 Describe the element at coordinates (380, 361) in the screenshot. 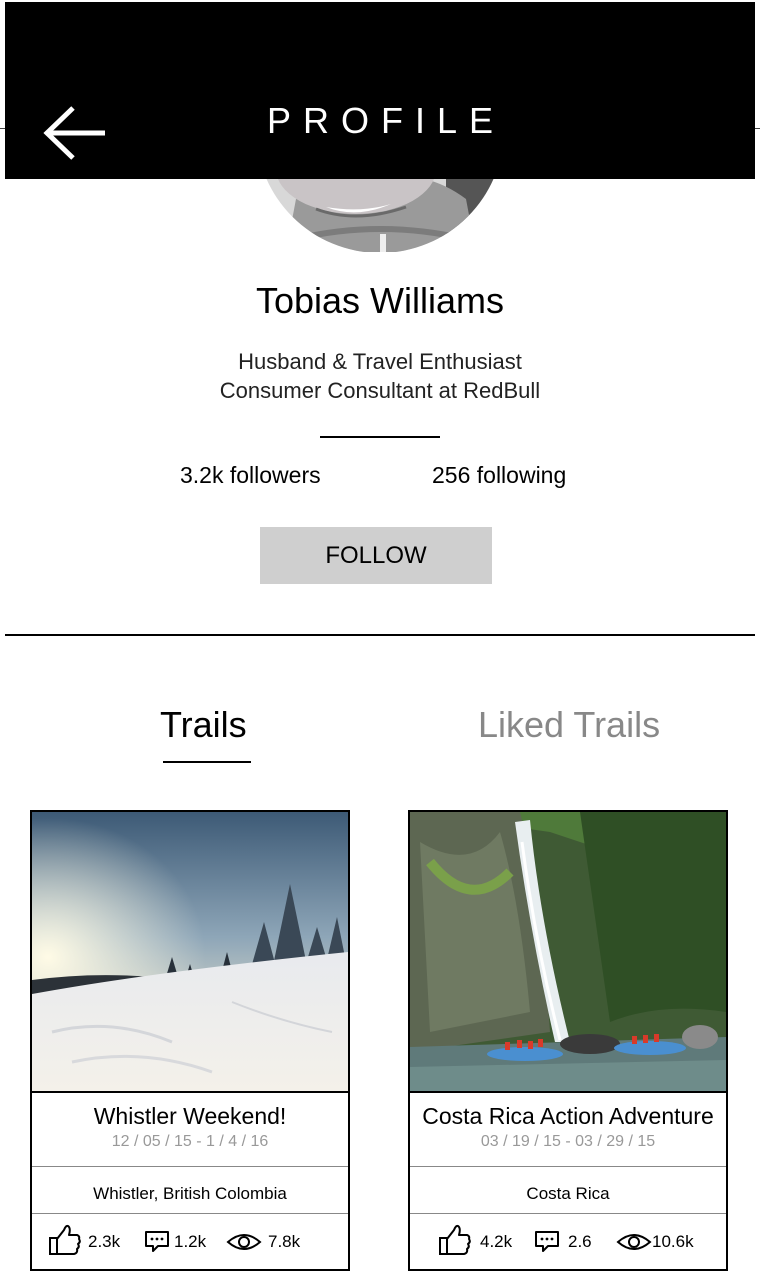

I see `bio-line-1: Husband & Travel Enthusiast` at that location.